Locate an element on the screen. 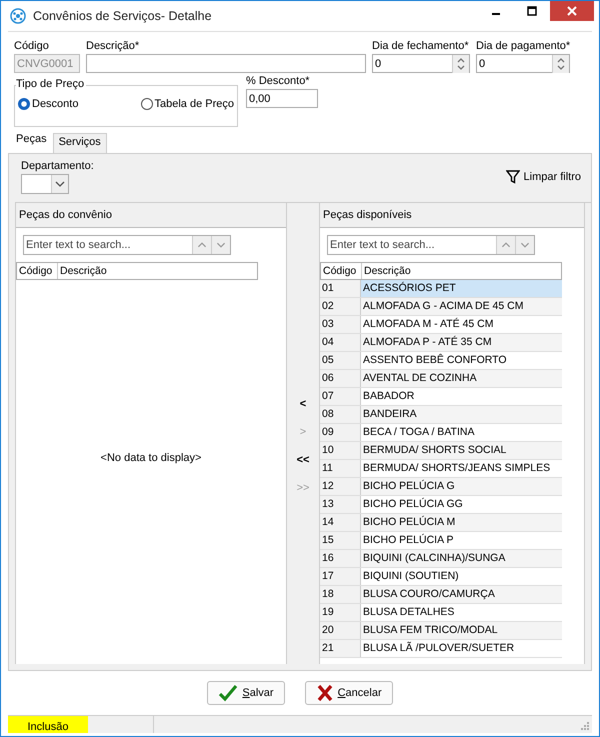 Image resolution: width=600 pixels, height=737 pixels. table-cell: BLUSA FEM TRICO/MODAL is located at coordinates (461, 630).